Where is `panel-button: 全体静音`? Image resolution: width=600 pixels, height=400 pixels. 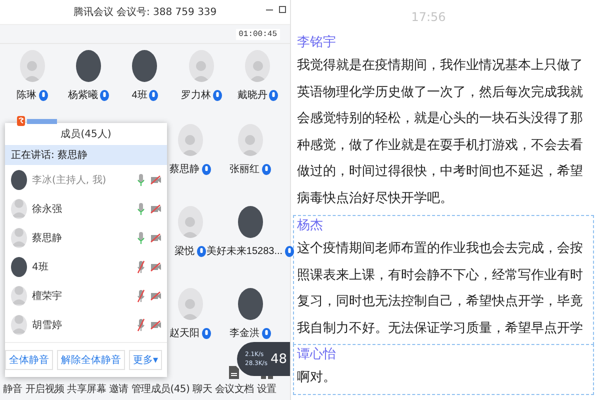
panel-button: 全体静音 is located at coordinates (28, 360).